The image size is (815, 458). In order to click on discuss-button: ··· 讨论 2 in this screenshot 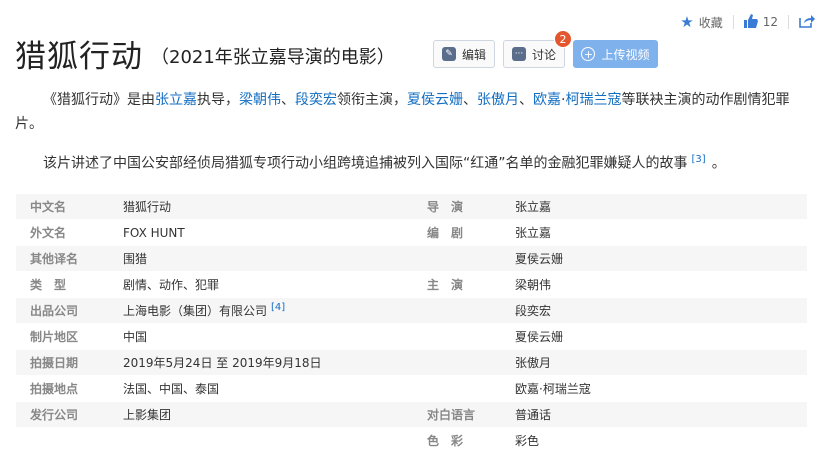, I will do `click(537, 49)`.